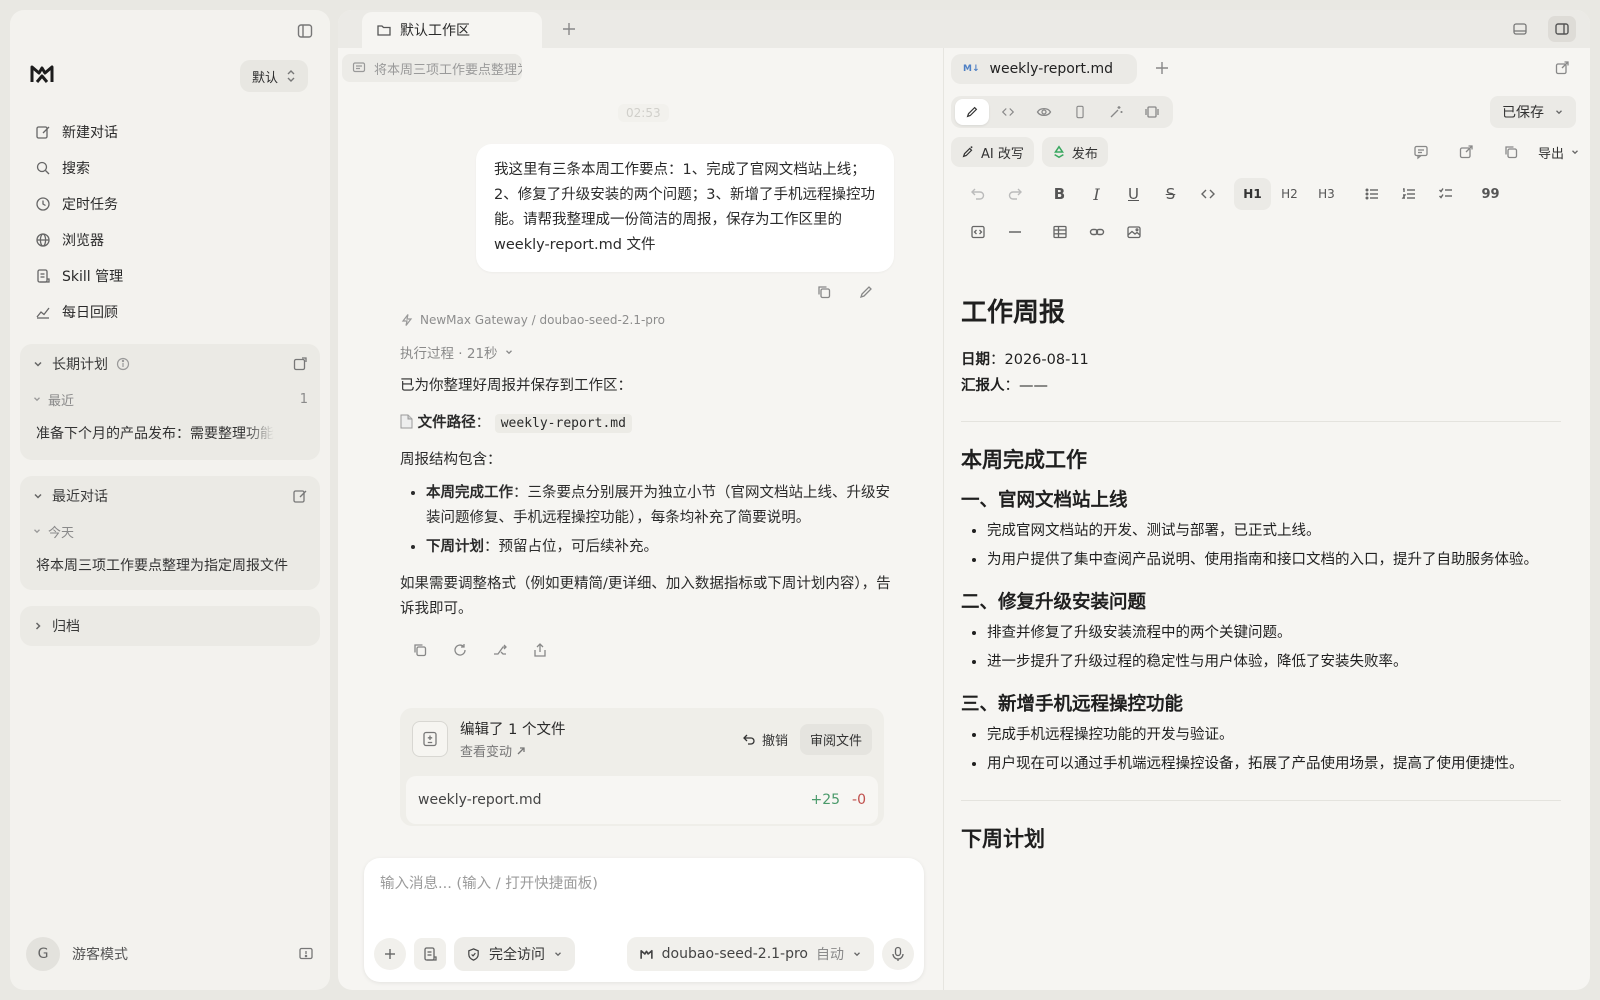 The image size is (1600, 1000). I want to click on archive-header: 归档, so click(170, 626).